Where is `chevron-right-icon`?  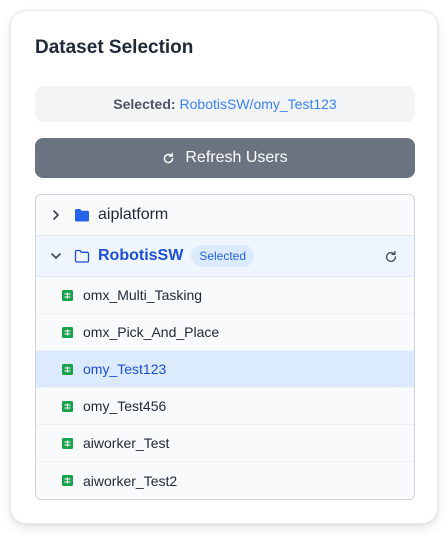
chevron-right-icon is located at coordinates (56, 215).